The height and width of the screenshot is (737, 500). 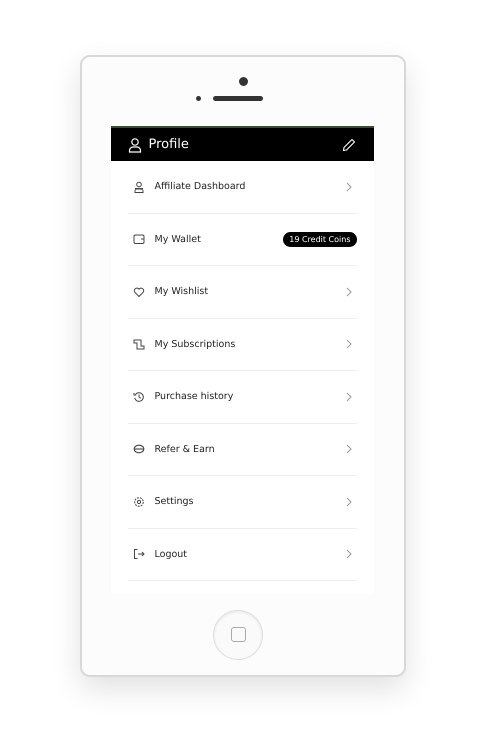 What do you see at coordinates (242, 450) in the screenshot?
I see `menu-item: Refer & Earn` at bounding box center [242, 450].